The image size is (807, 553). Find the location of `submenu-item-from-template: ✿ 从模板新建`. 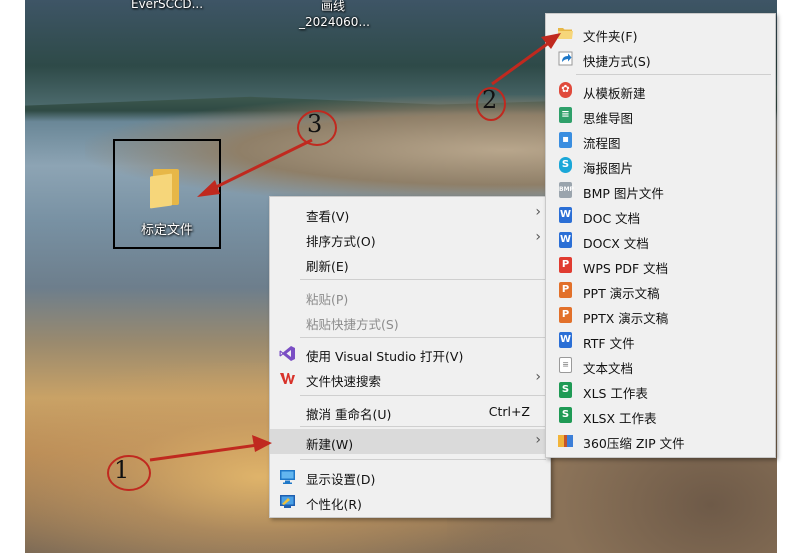

submenu-item-from-template: ✿ 从模板新建 is located at coordinates (660, 90).